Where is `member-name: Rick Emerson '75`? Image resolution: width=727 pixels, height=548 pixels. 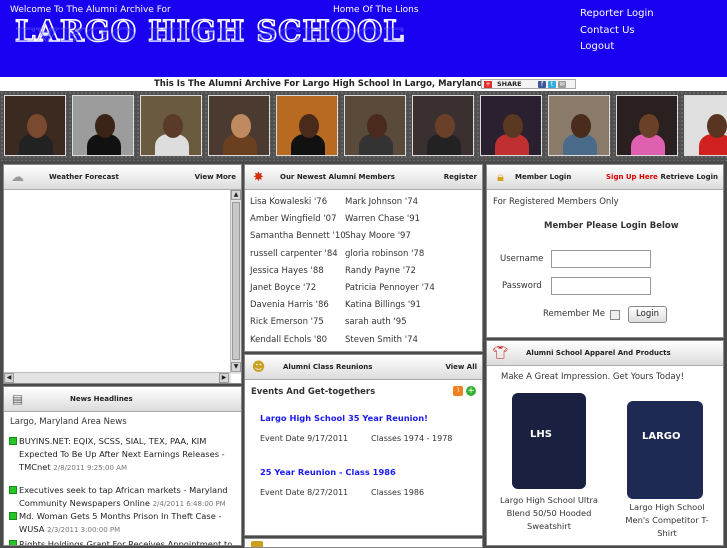
member-name: Rick Emerson '75 is located at coordinates (287, 322).